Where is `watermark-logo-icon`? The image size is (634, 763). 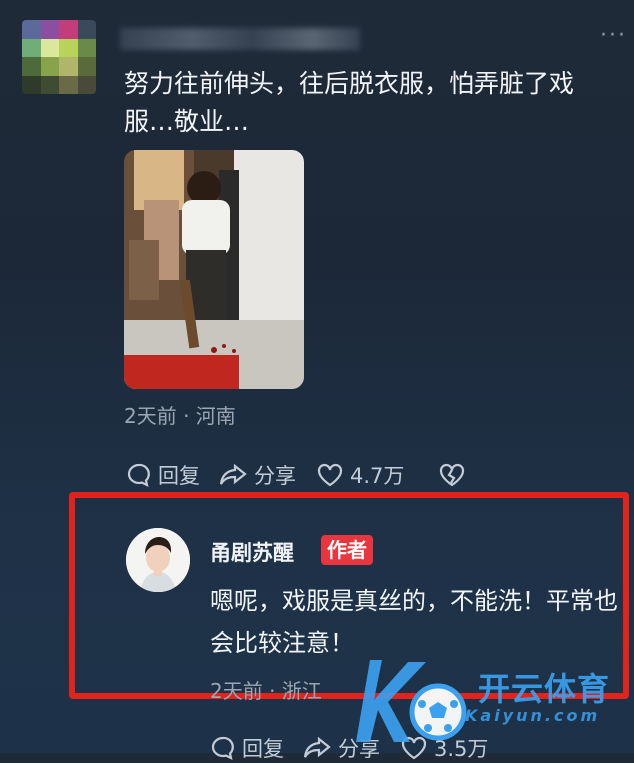 watermark-logo-icon is located at coordinates (410, 702).